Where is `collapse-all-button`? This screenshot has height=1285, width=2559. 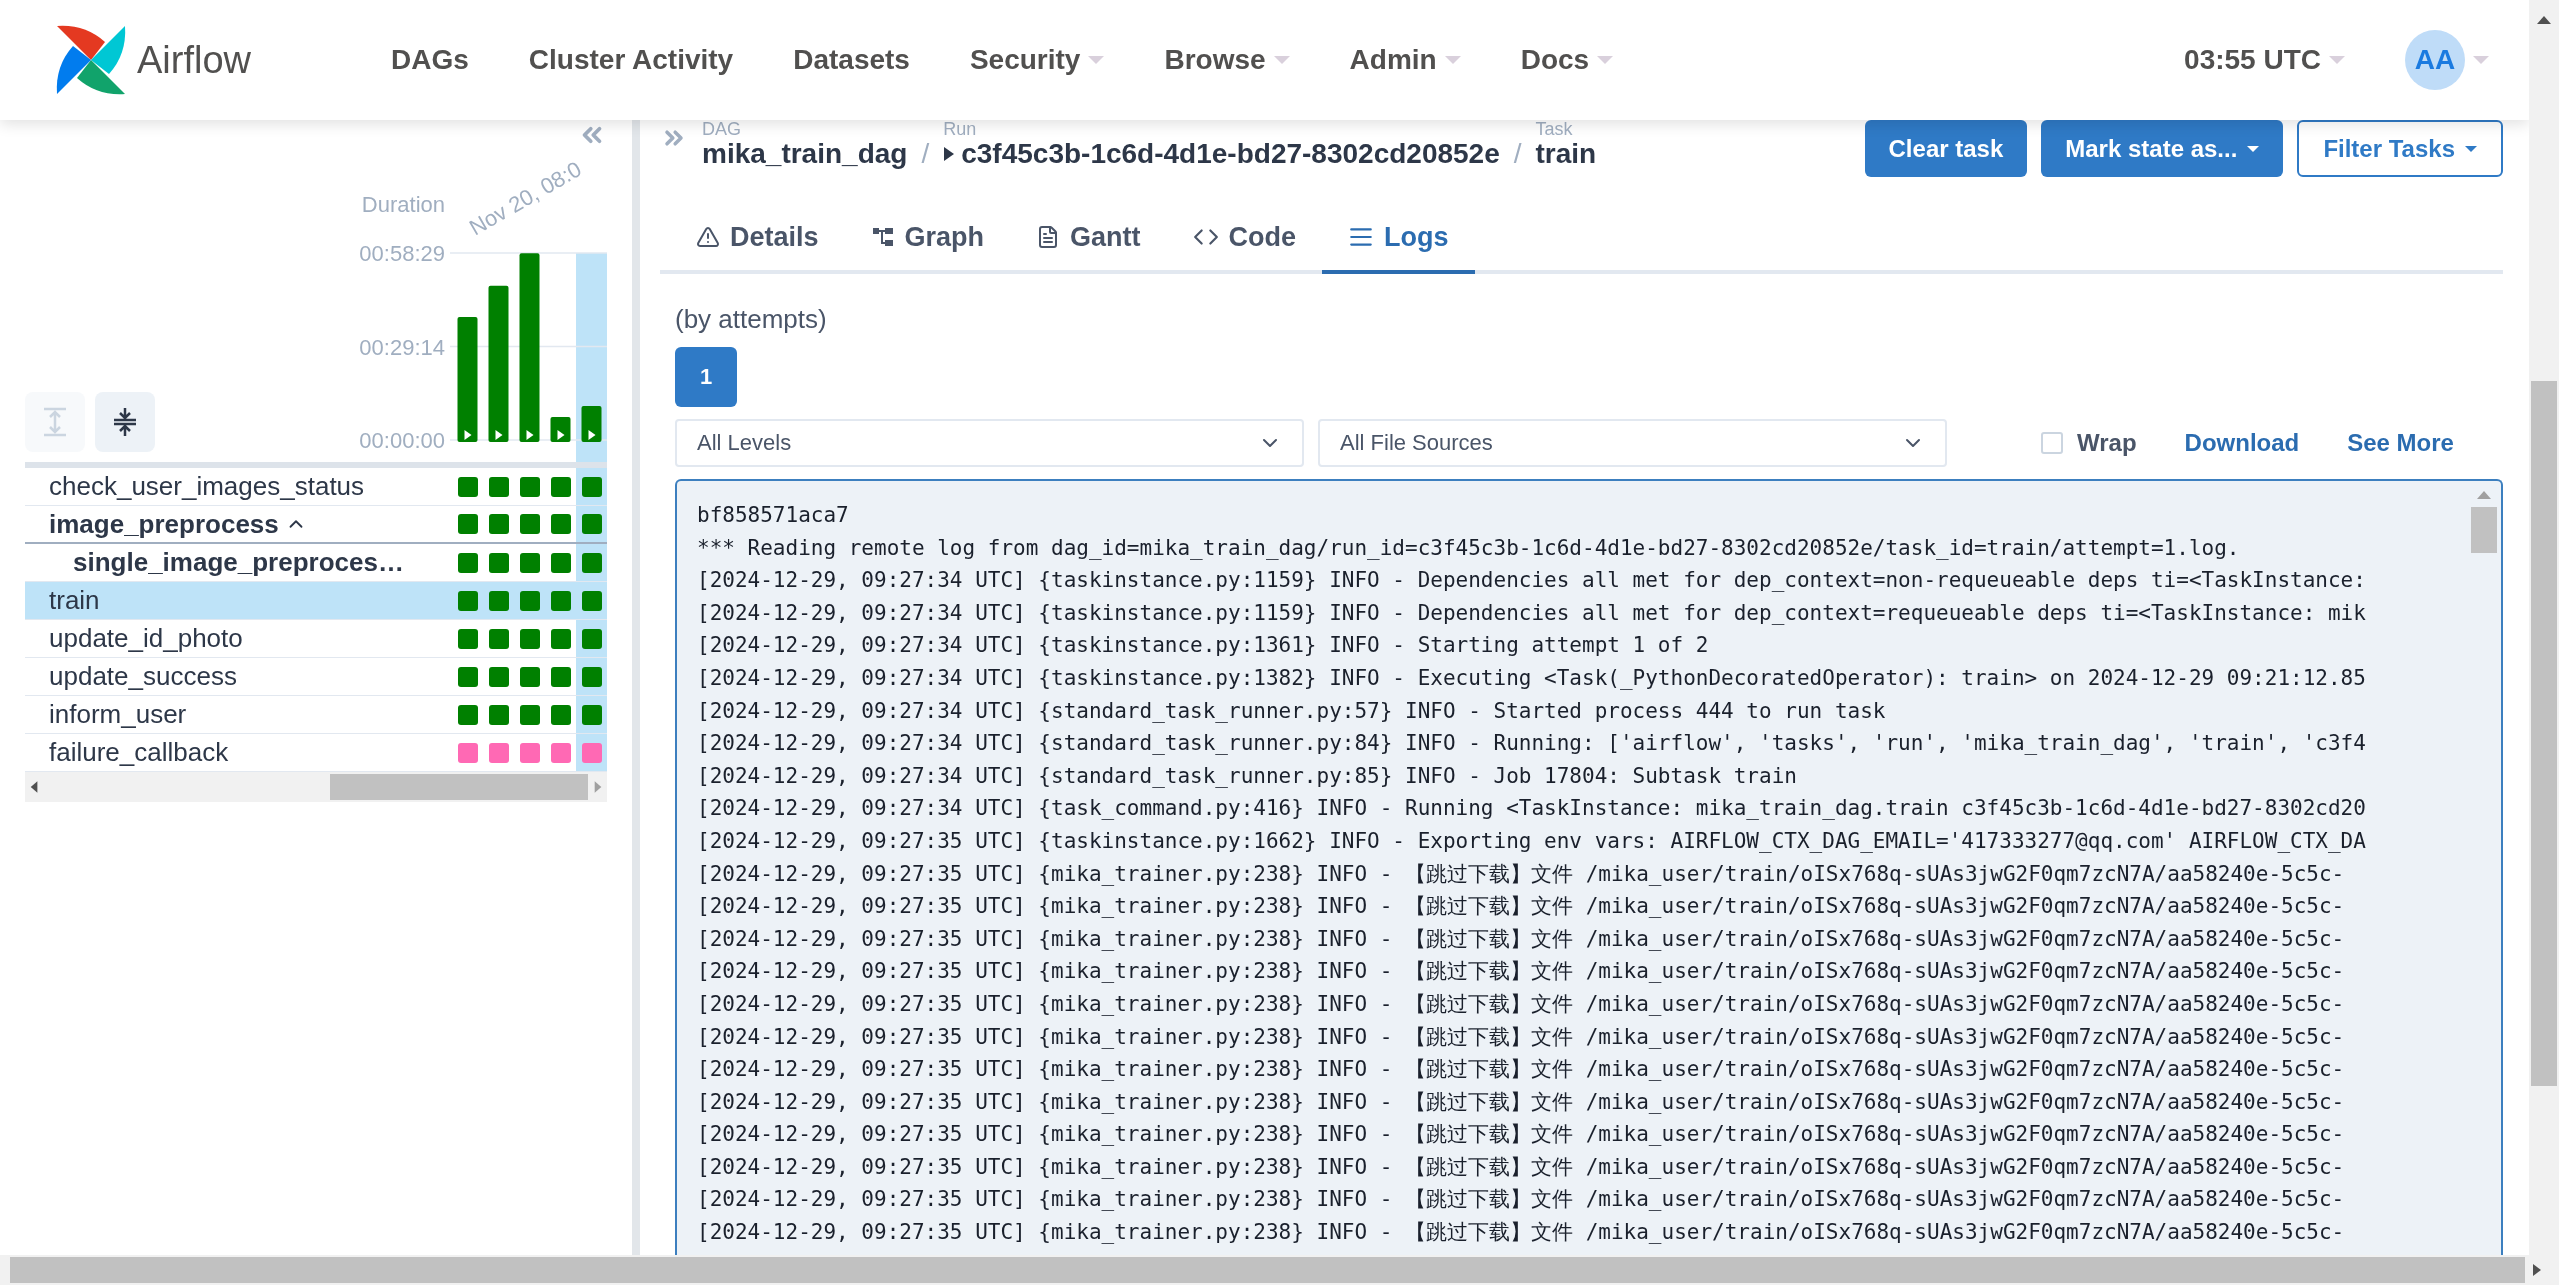
collapse-all-button is located at coordinates (125, 422).